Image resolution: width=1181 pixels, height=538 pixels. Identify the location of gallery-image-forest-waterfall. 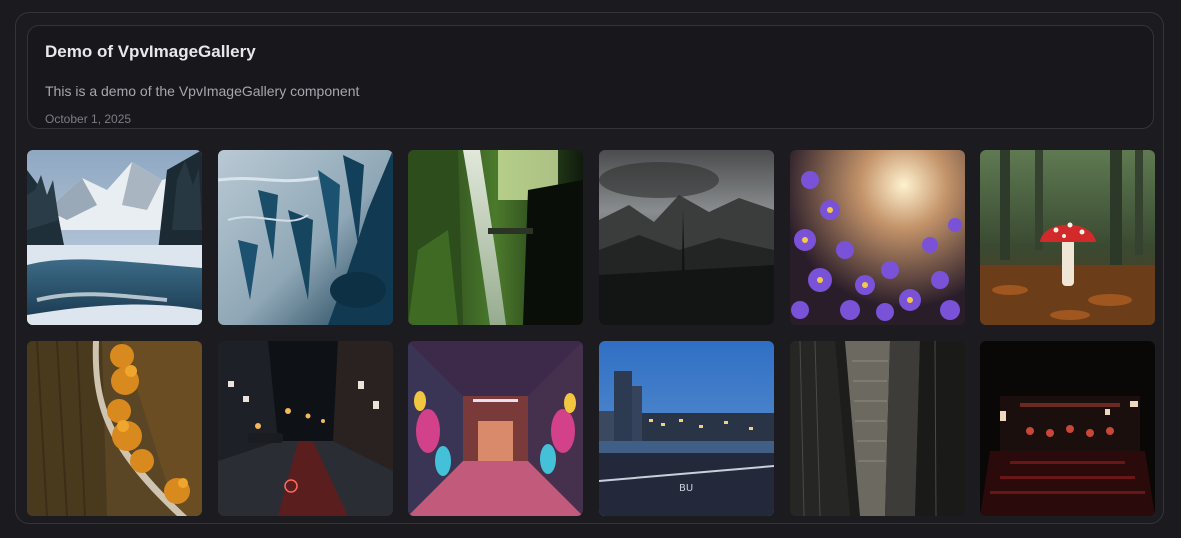
(495, 237).